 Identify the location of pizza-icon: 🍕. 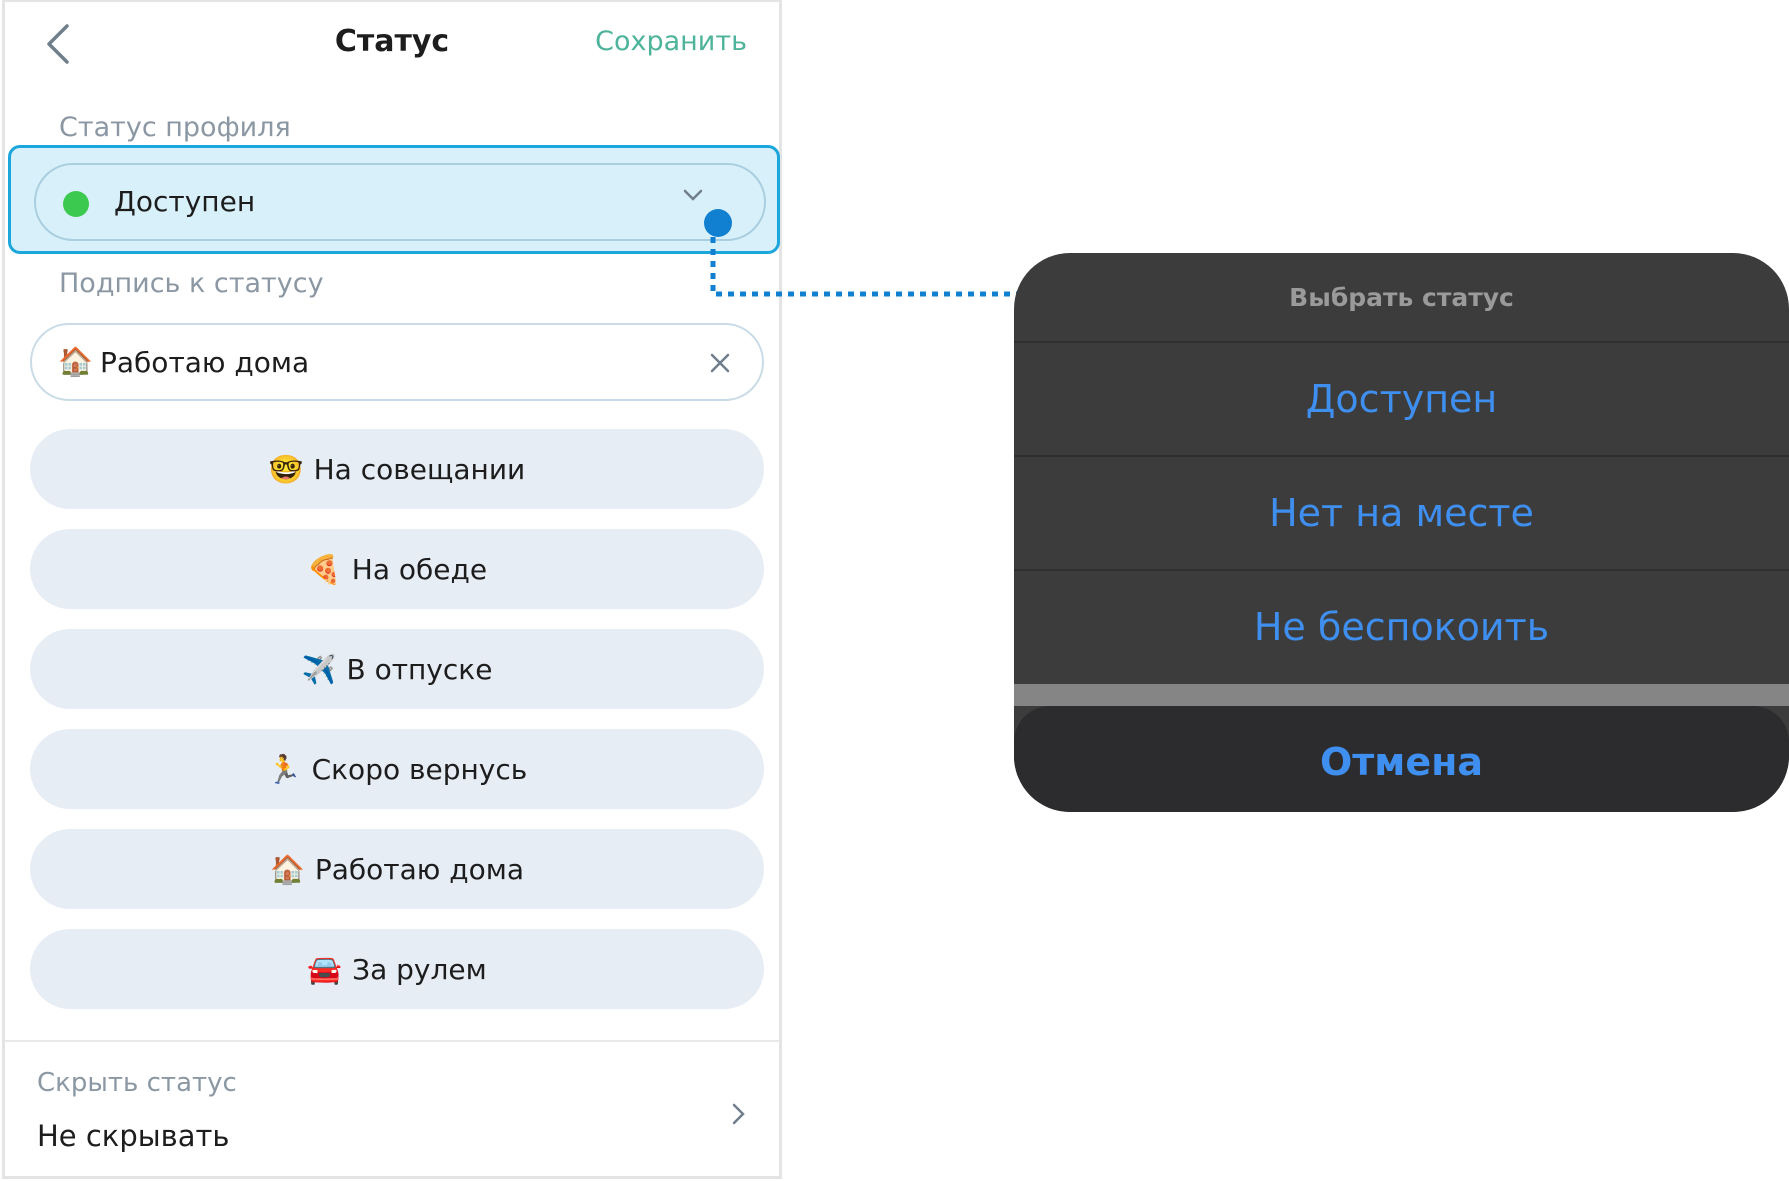
(324, 569).